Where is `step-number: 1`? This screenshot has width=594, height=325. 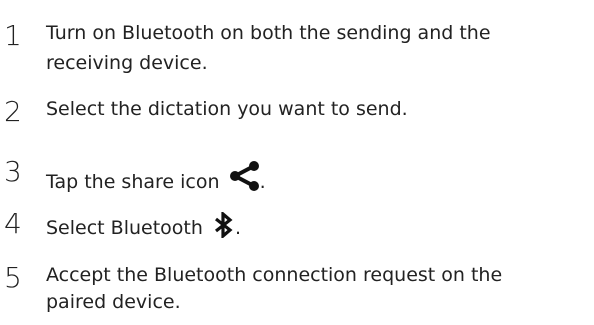
step-number: 1 is located at coordinates (13, 35).